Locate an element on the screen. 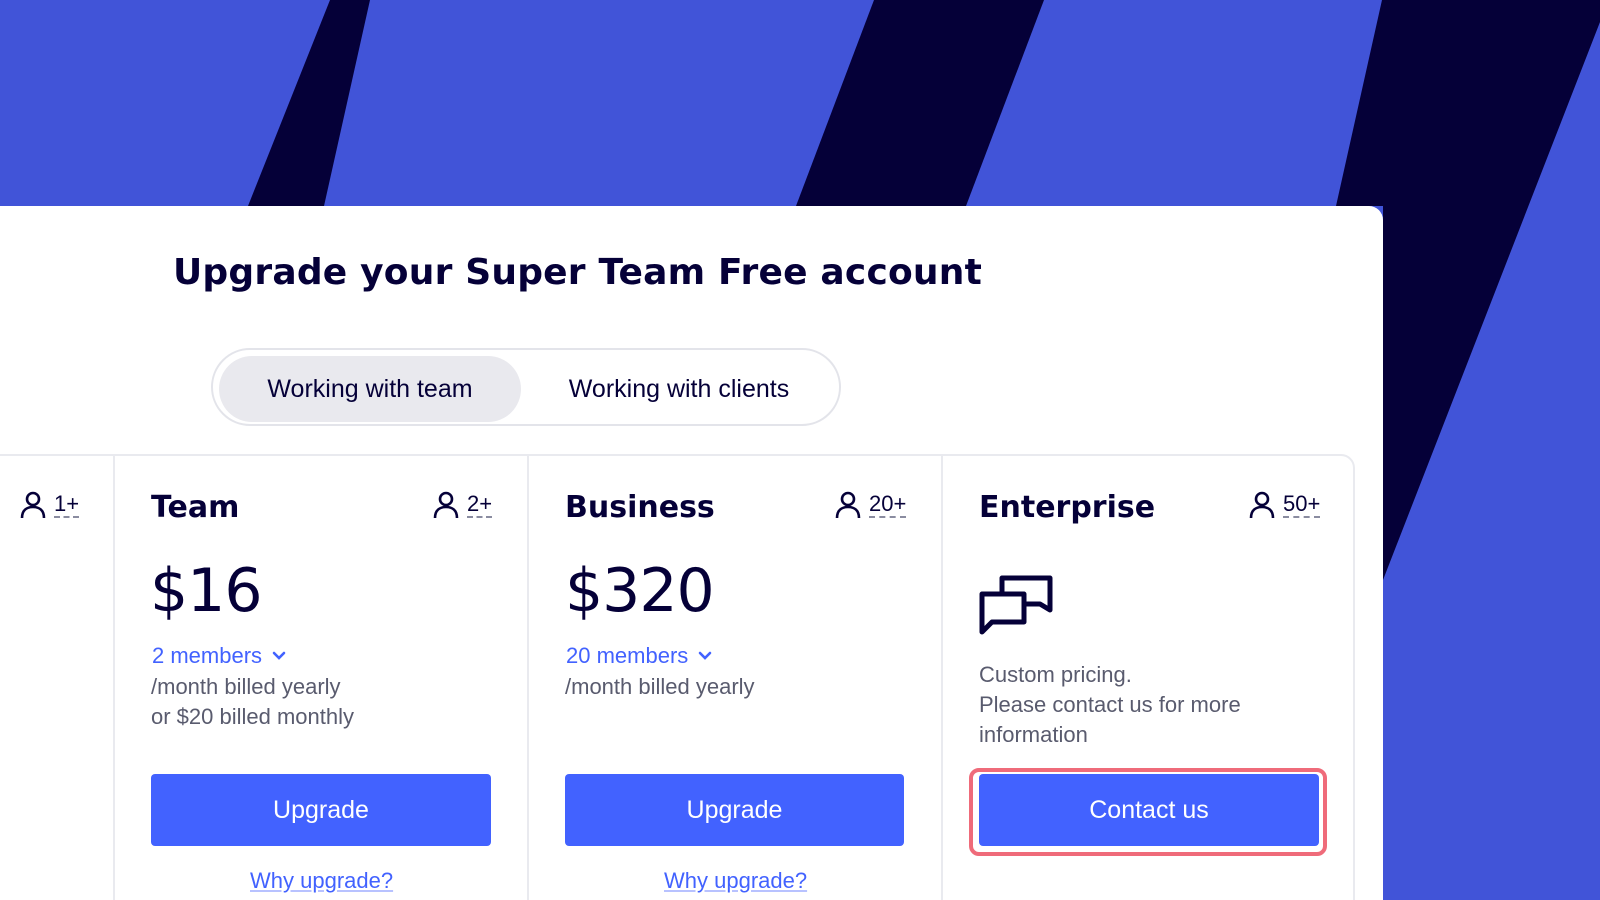 This screenshot has height=900, width=1600. contact-info-text: Please contact us for more information is located at coordinates (1110, 719).